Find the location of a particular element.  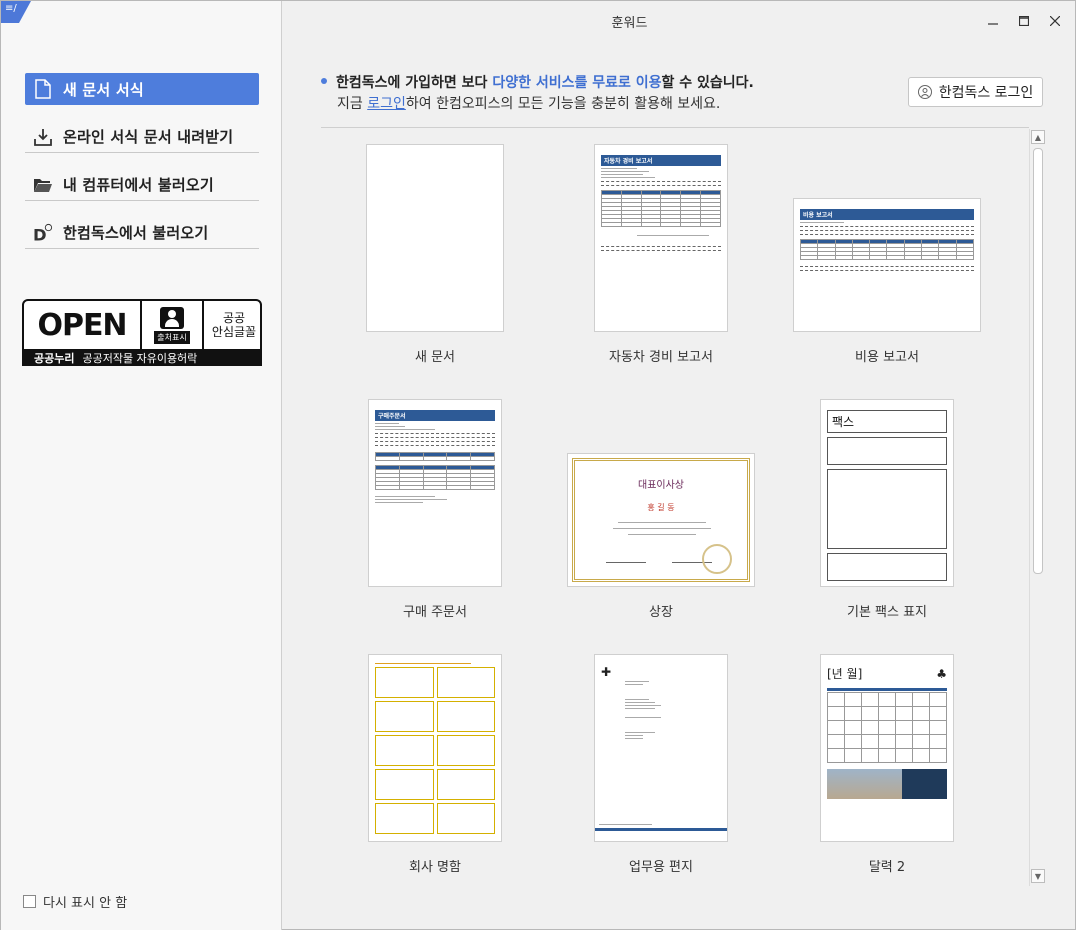

template-thumbnail: 팩스 is located at coordinates (887, 493).